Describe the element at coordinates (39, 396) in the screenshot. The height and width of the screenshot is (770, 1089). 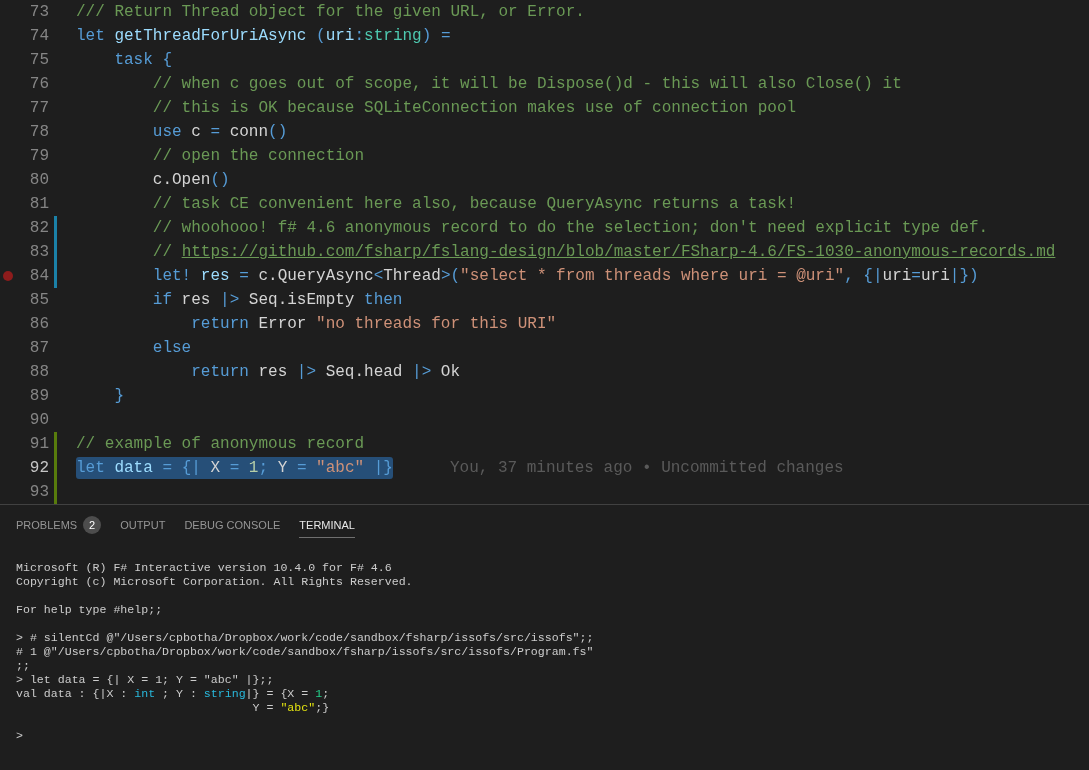
I see `line-number: 89` at that location.